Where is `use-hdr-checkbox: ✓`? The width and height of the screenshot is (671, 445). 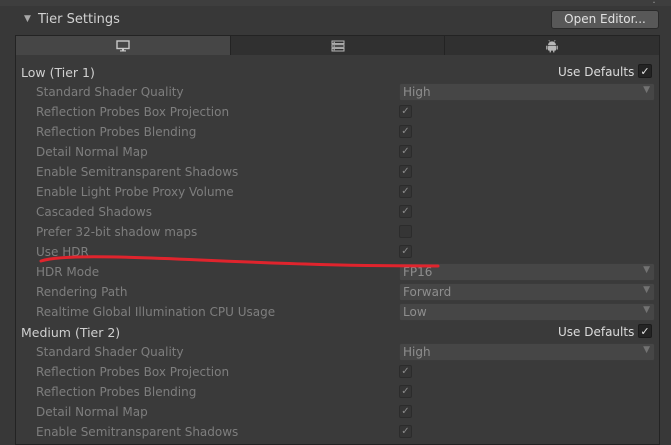 use-hdr-checkbox: ✓ is located at coordinates (405, 251).